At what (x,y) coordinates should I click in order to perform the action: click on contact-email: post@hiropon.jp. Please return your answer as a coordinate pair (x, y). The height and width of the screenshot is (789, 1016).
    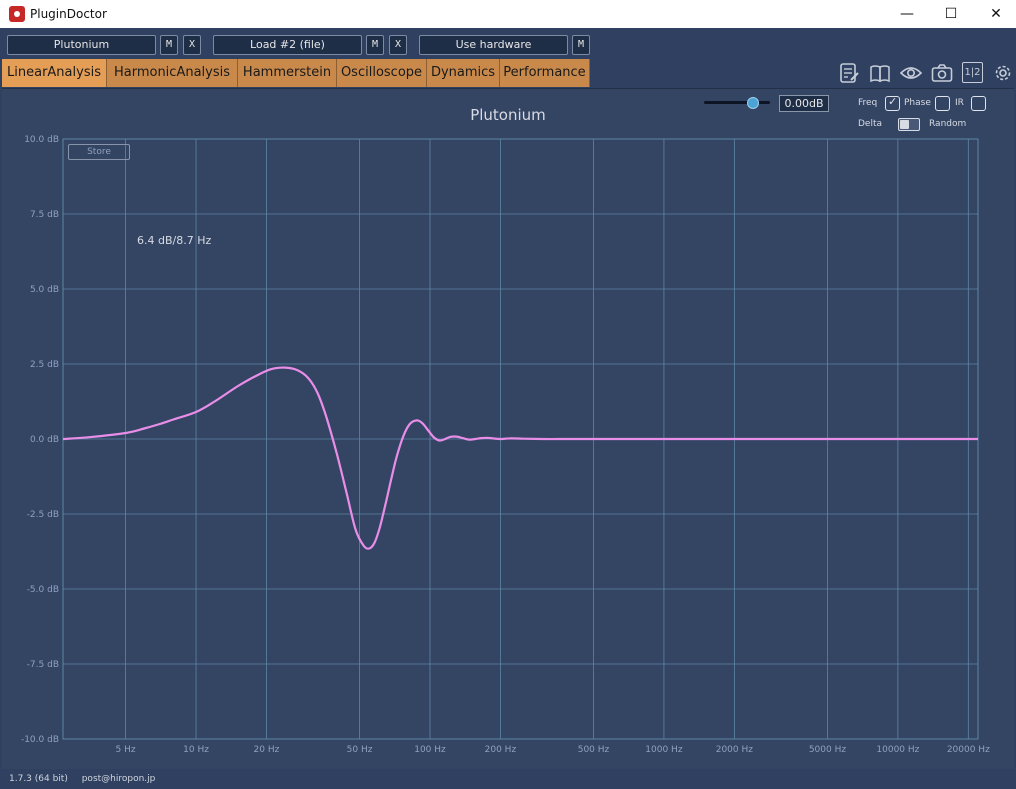
    Looking at the image, I should click on (118, 779).